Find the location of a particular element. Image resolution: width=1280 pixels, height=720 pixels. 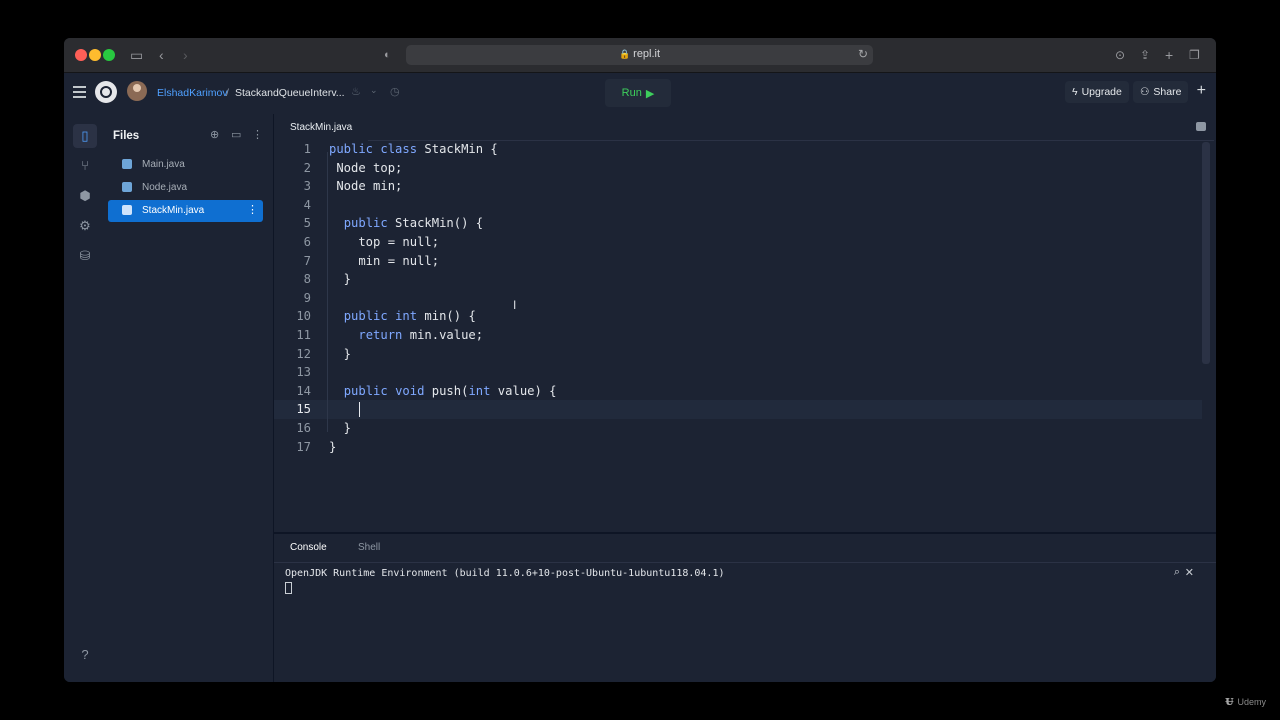

run-button: Run ▶ is located at coordinates (638, 93).